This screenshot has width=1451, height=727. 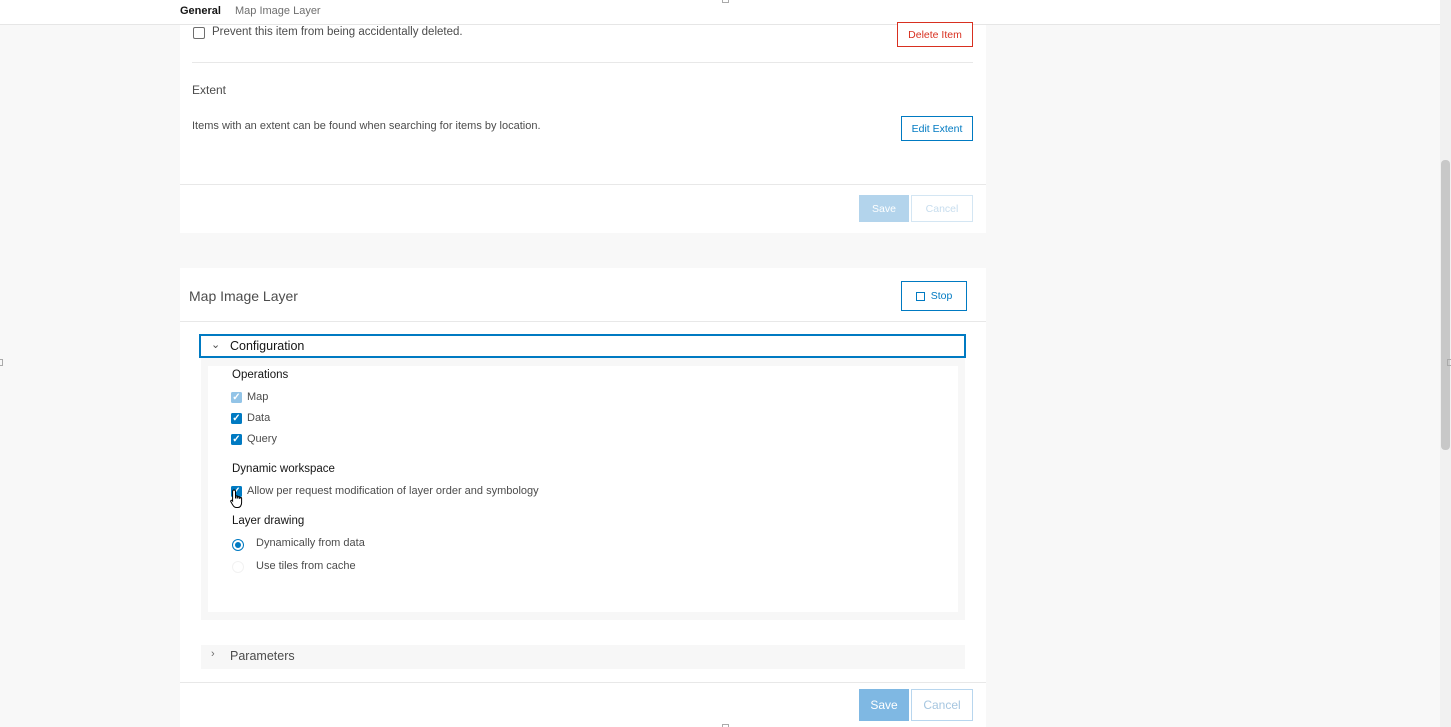 What do you see at coordinates (920, 296) in the screenshot?
I see `square-icon` at bounding box center [920, 296].